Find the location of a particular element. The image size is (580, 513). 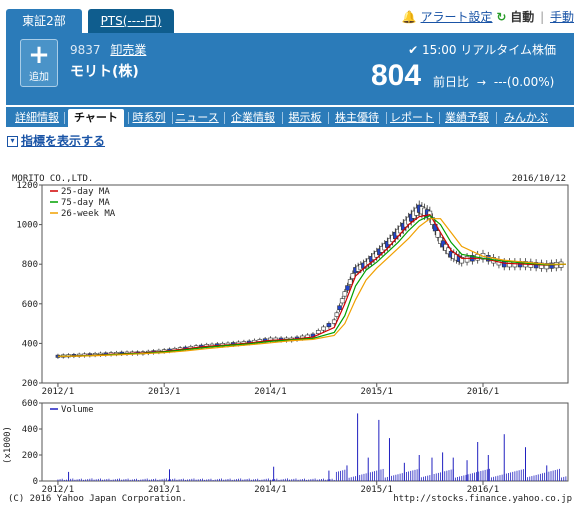

price-y-tick-label: 400 is located at coordinates (30, 344).